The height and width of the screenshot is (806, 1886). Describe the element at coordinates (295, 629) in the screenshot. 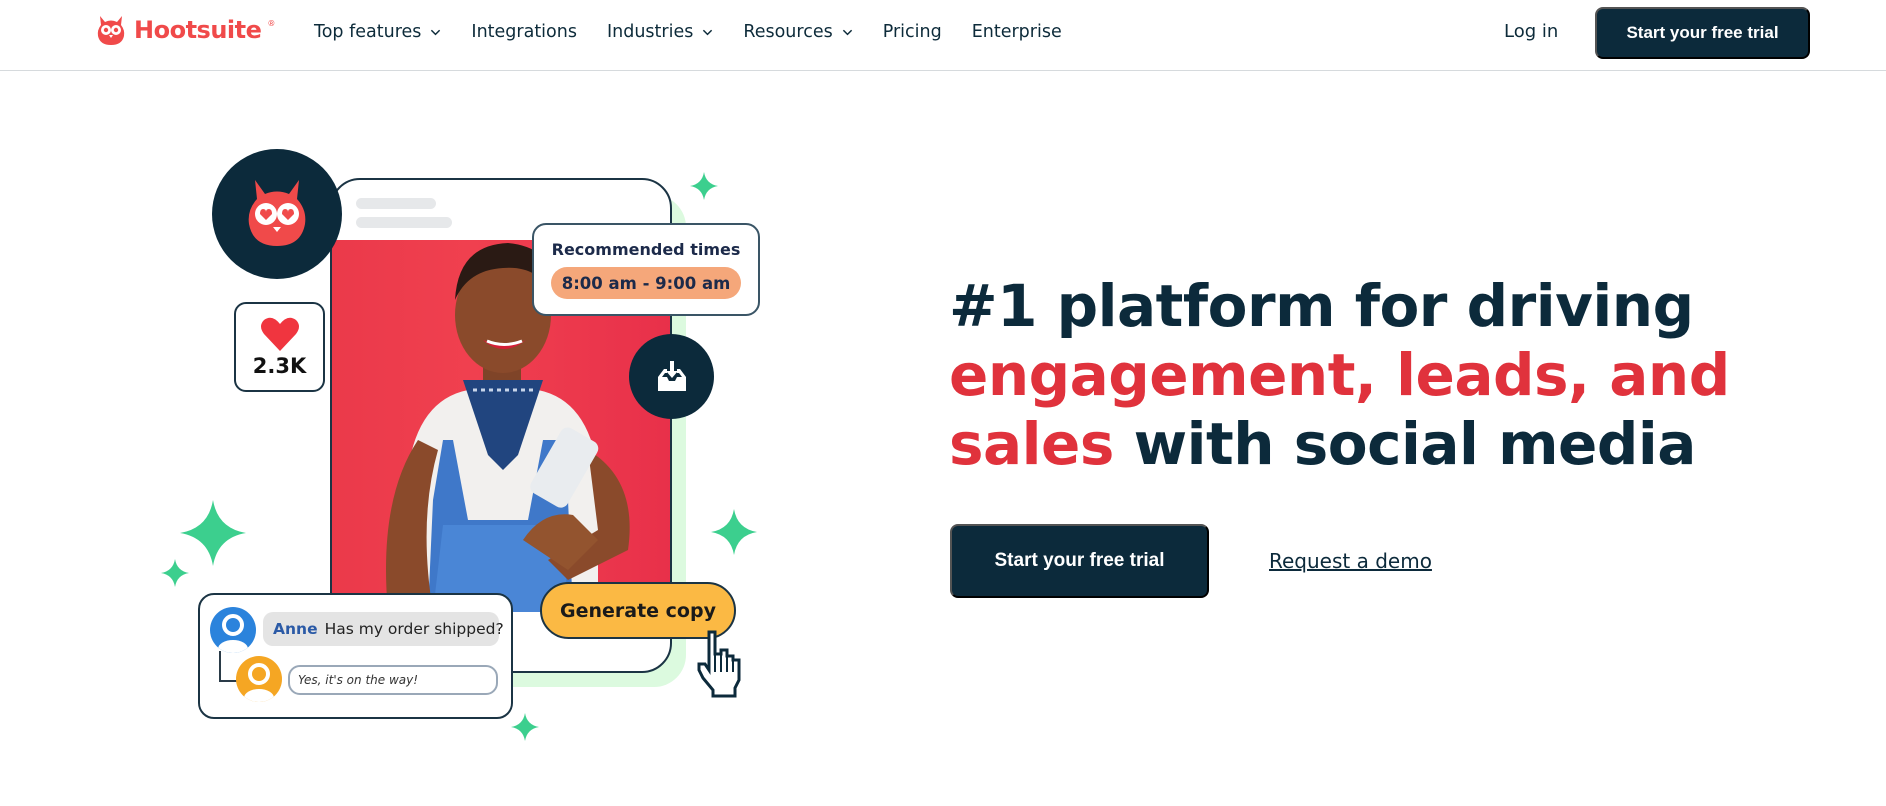

I see `chat-sender-name: Anne` at that location.